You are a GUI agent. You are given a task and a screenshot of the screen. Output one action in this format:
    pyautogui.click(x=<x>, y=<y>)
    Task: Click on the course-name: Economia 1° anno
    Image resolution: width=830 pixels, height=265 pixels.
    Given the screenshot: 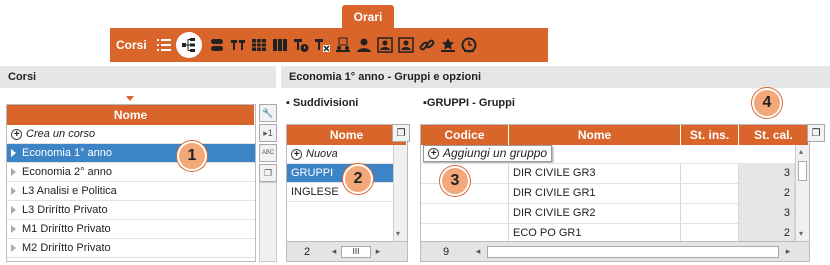 What is the action you would take?
    pyautogui.click(x=67, y=153)
    